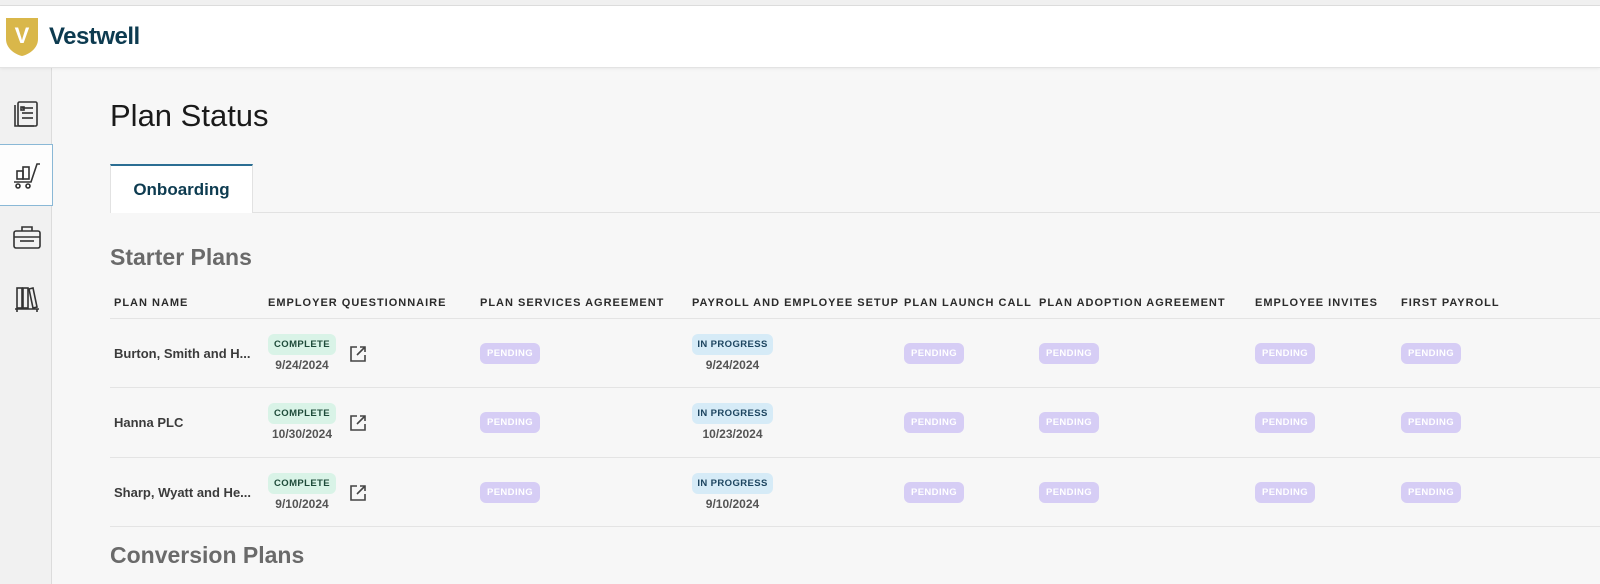 This screenshot has height=584, width=1600. I want to click on column-header-plan-services-agreement: PLAN SERVICES AGREEMENT, so click(572, 303).